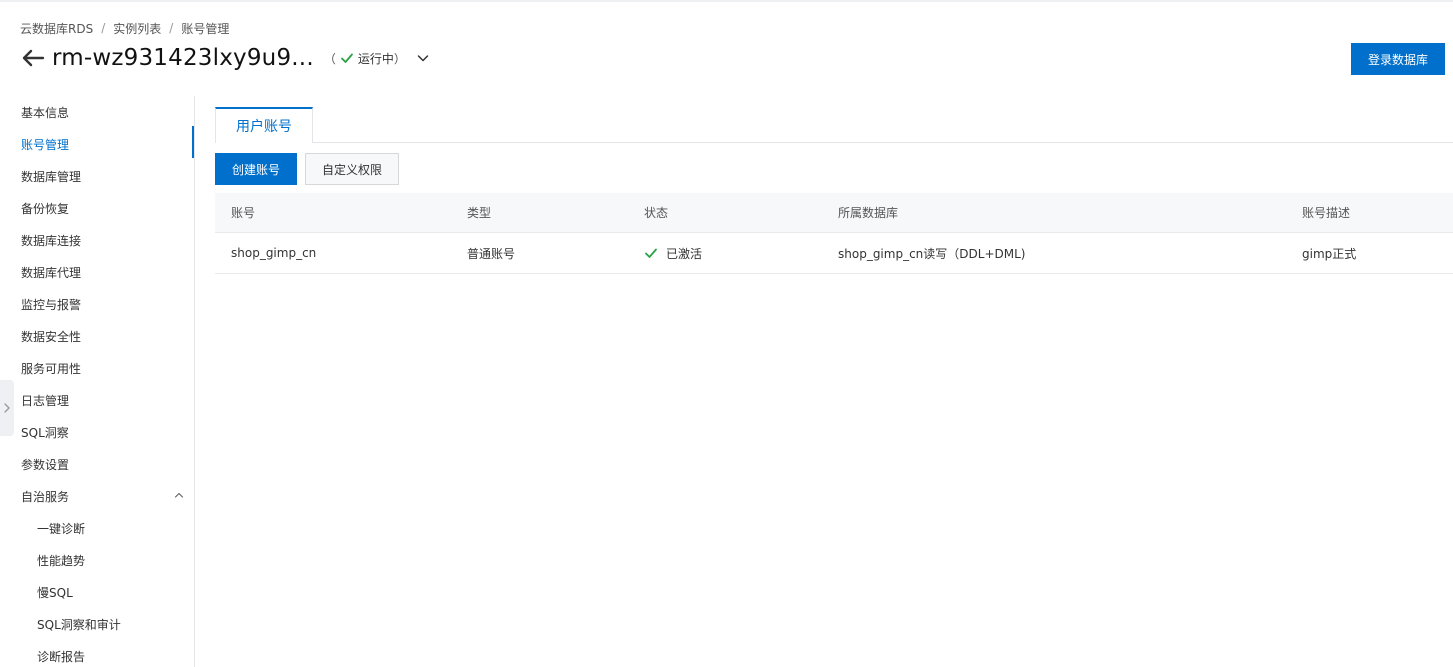 Image resolution: width=1453 pixels, height=667 pixels. I want to click on top-divider, so click(726, 1).